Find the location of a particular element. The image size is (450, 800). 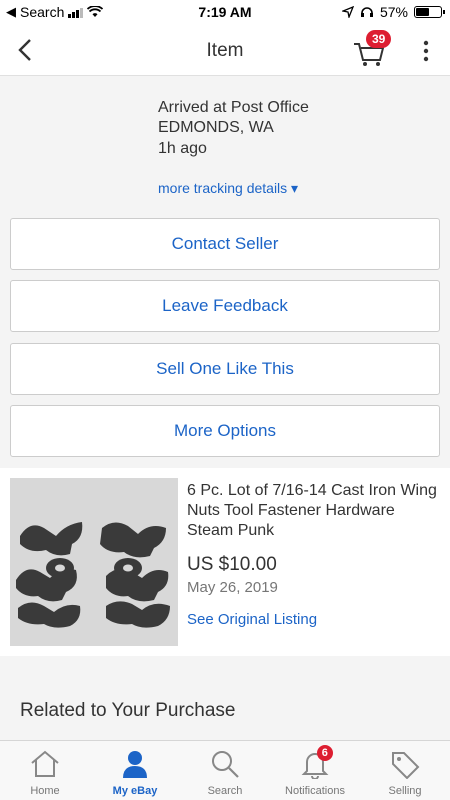

tag-icon is located at coordinates (406, 765).